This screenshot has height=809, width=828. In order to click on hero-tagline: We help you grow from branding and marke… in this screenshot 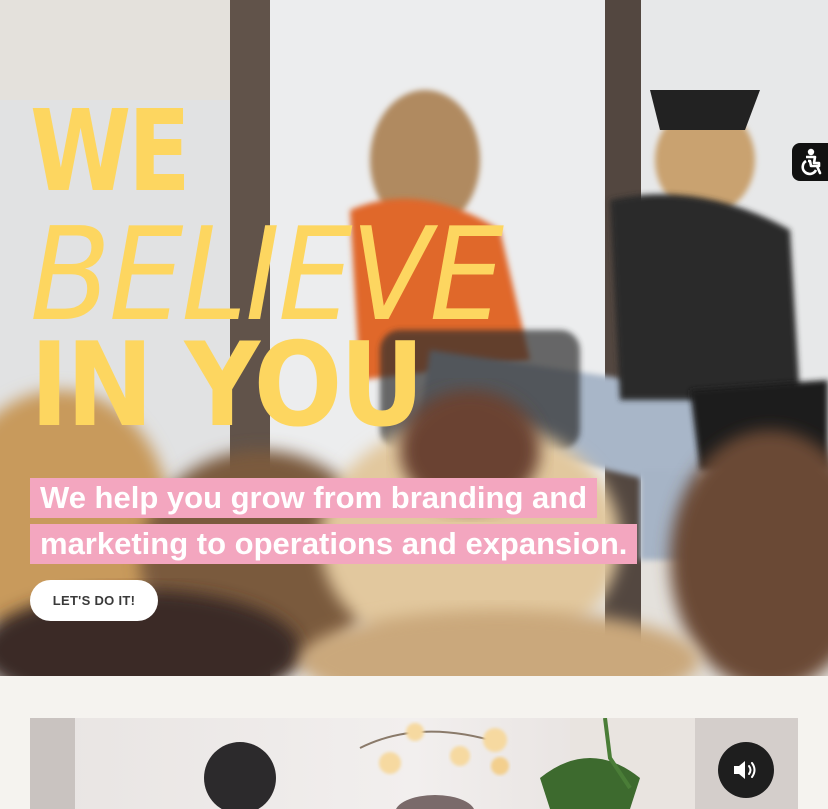, I will do `click(334, 524)`.